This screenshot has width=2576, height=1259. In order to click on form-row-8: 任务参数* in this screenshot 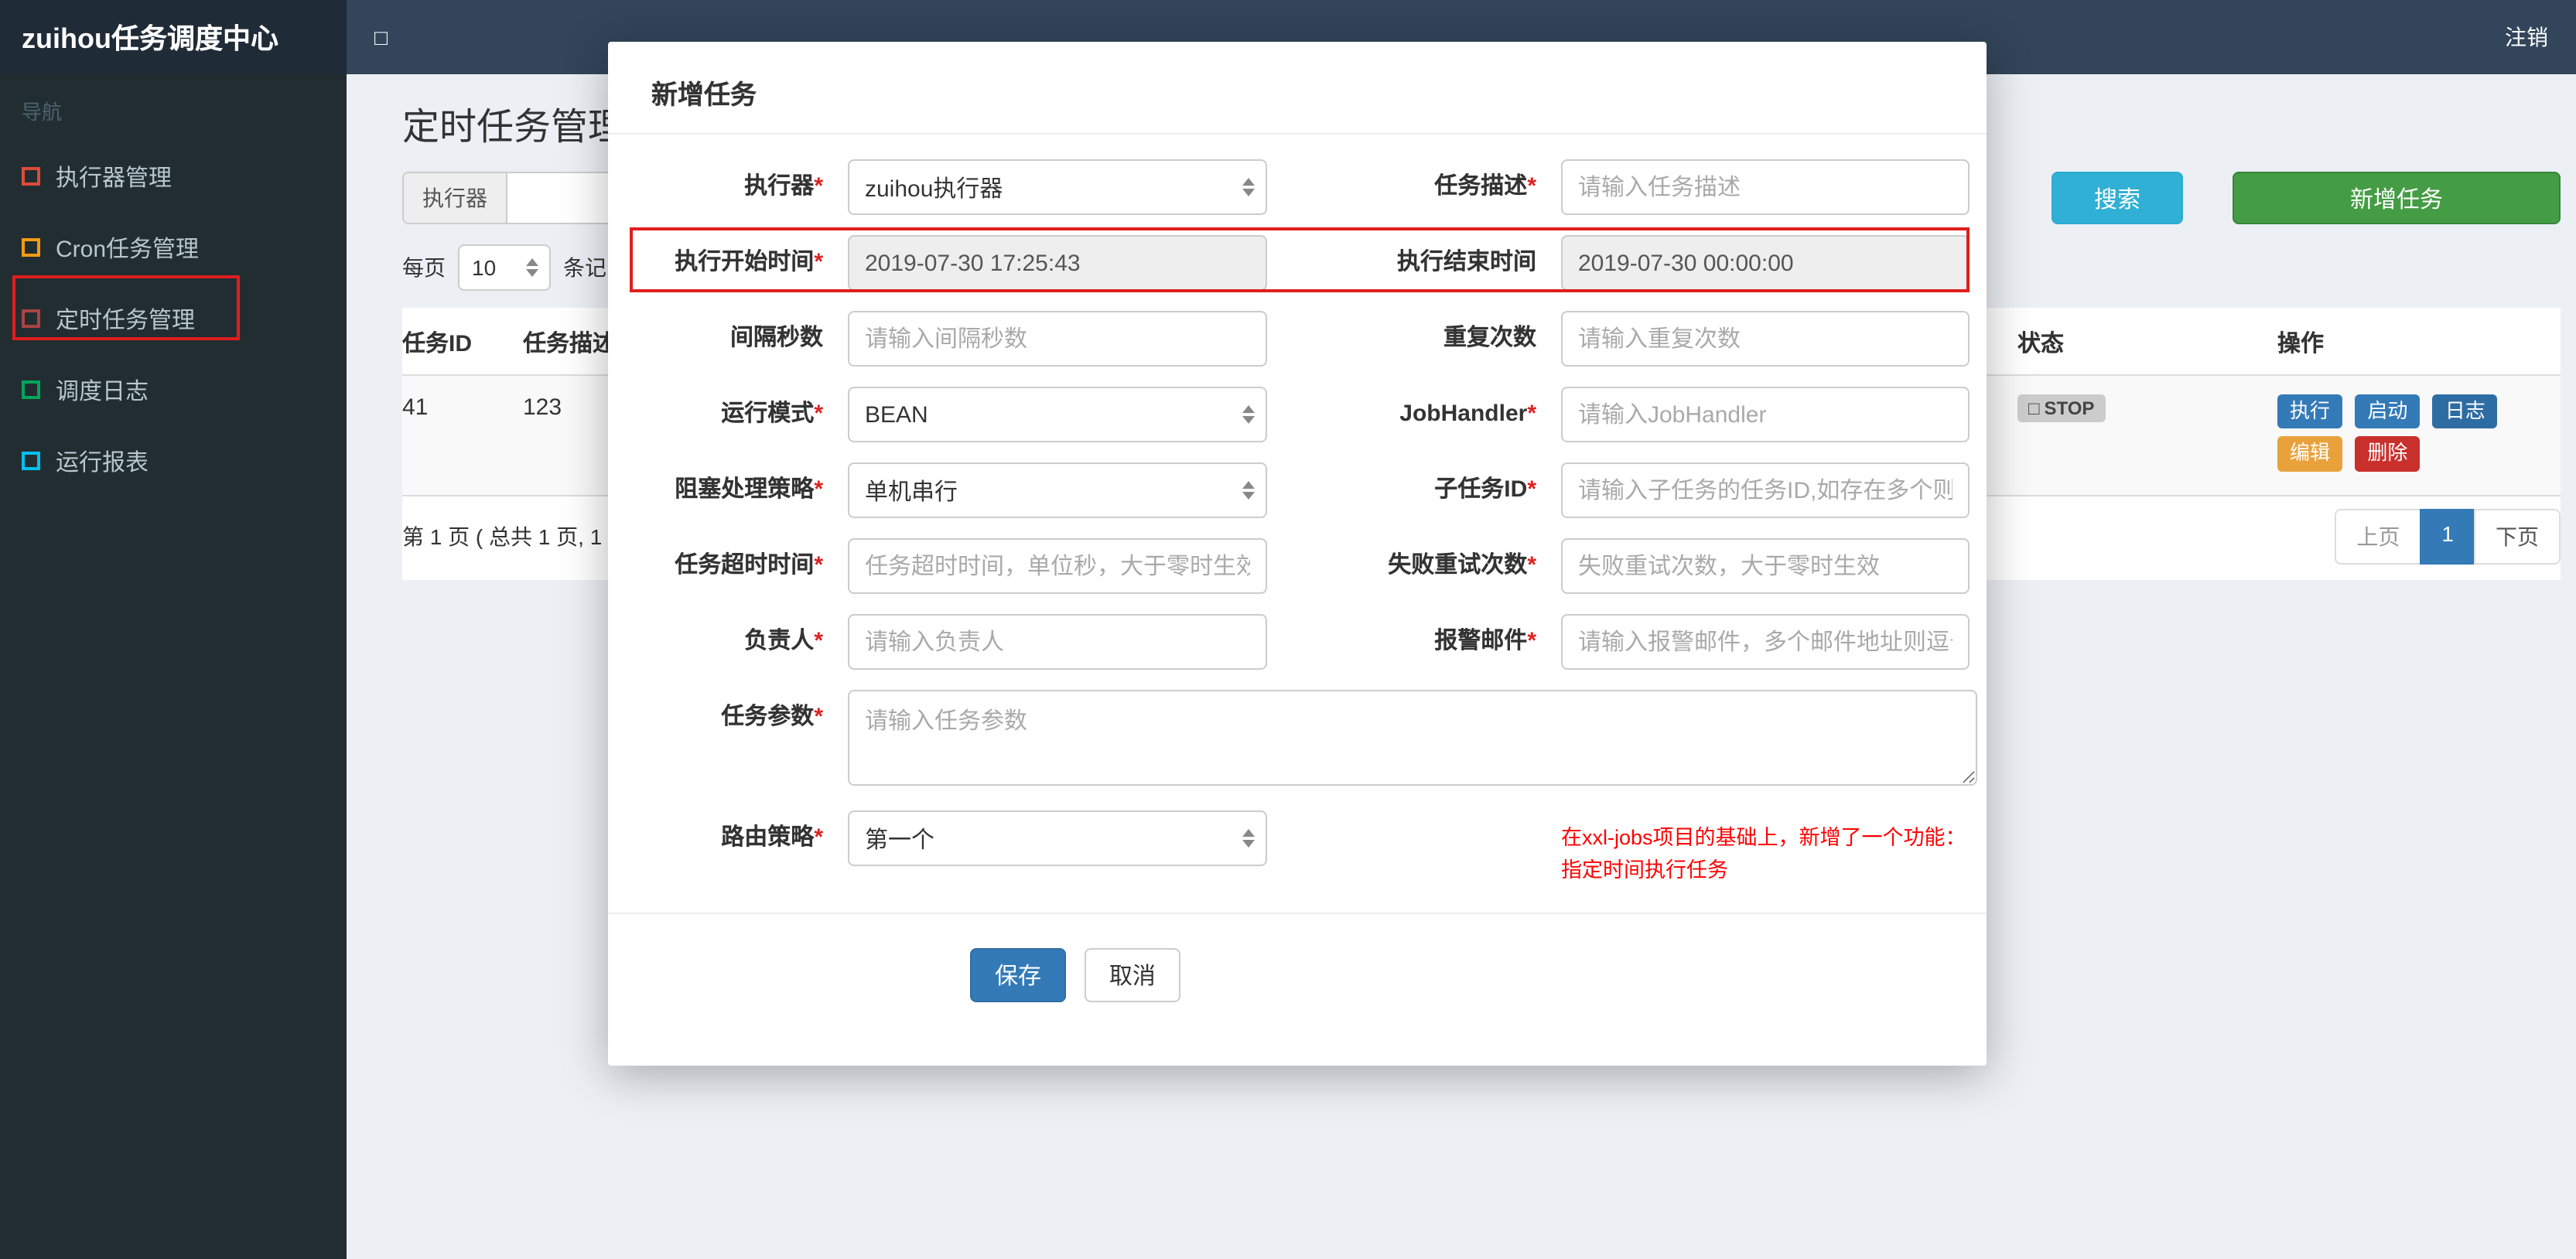, I will do `click(1297, 740)`.